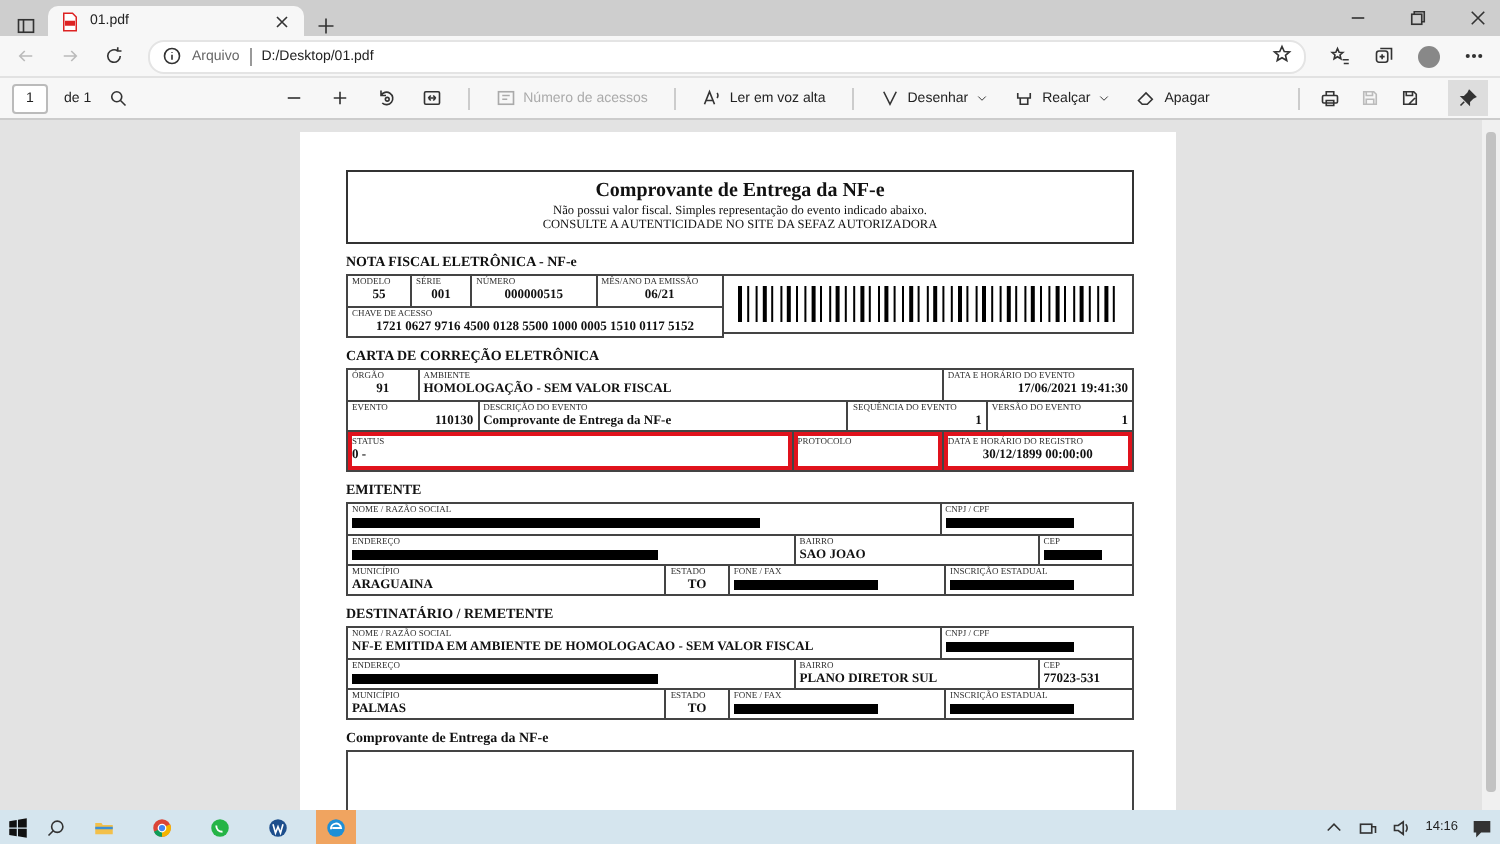  Describe the element at coordinates (1330, 98) in the screenshot. I see `print-icon` at that location.